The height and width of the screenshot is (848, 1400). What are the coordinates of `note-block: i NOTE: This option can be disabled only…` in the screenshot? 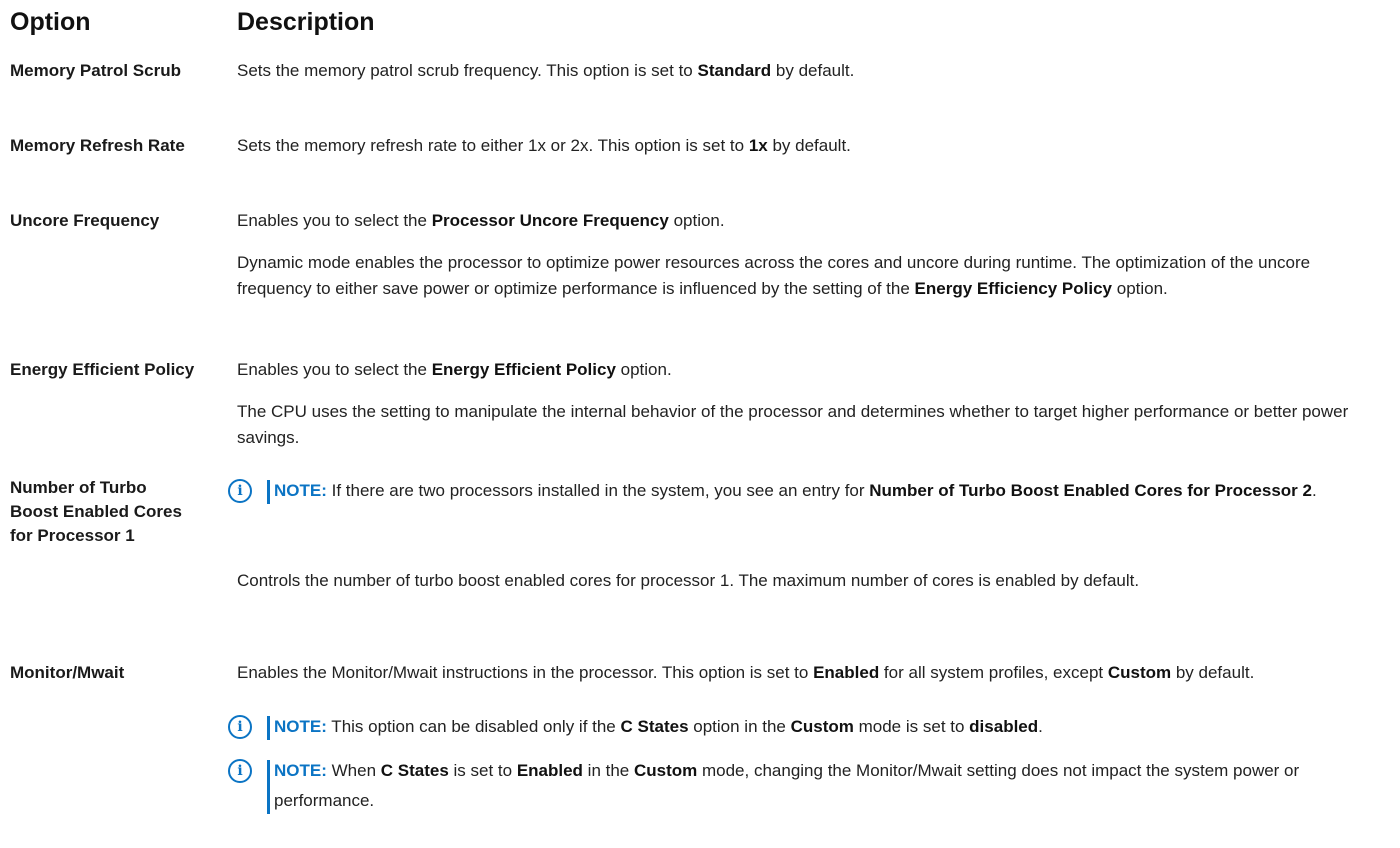 It's located at (803, 727).